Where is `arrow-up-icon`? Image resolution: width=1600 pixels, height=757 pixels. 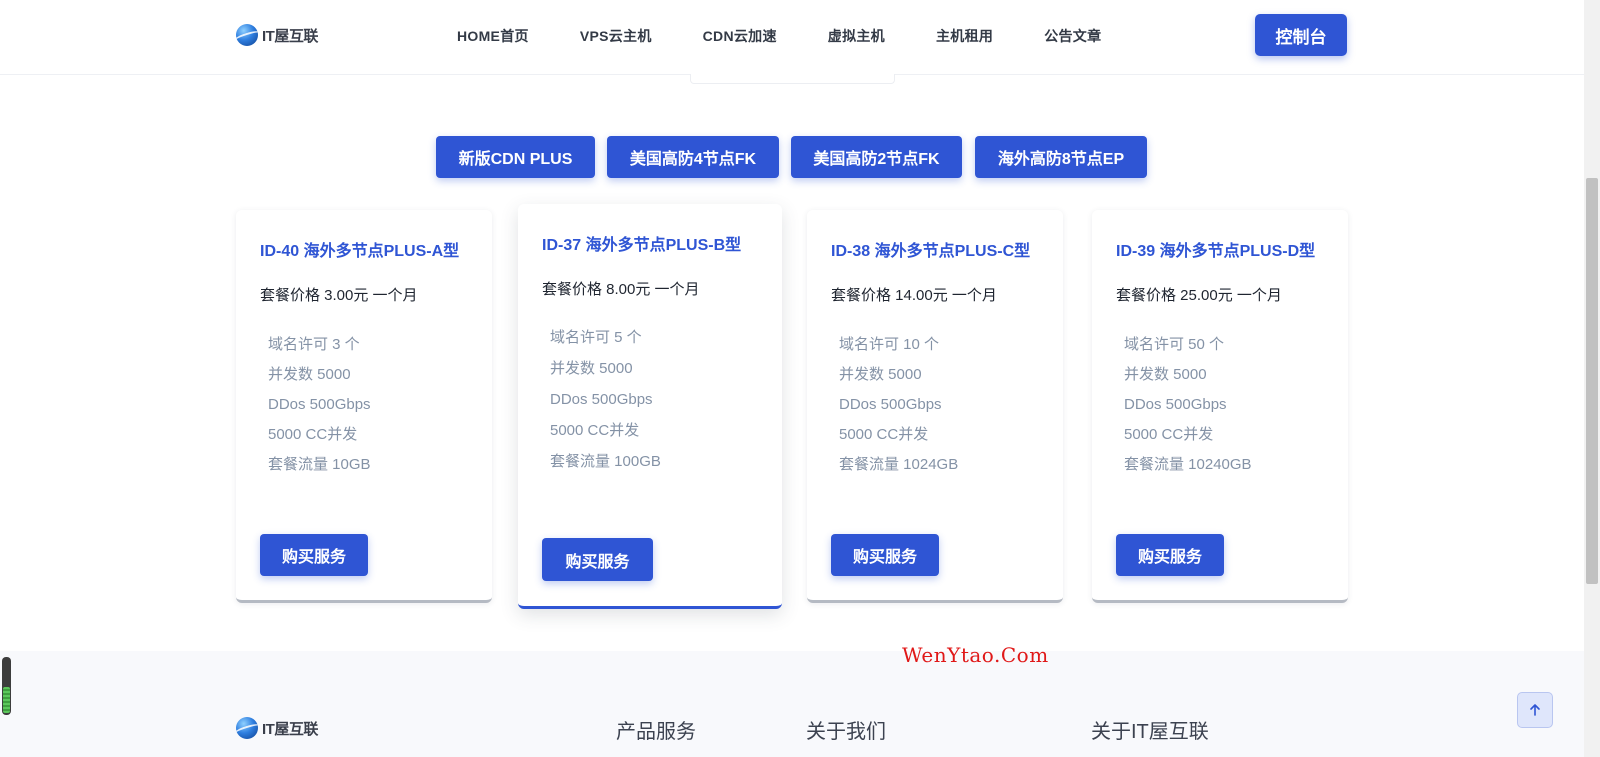 arrow-up-icon is located at coordinates (1535, 710).